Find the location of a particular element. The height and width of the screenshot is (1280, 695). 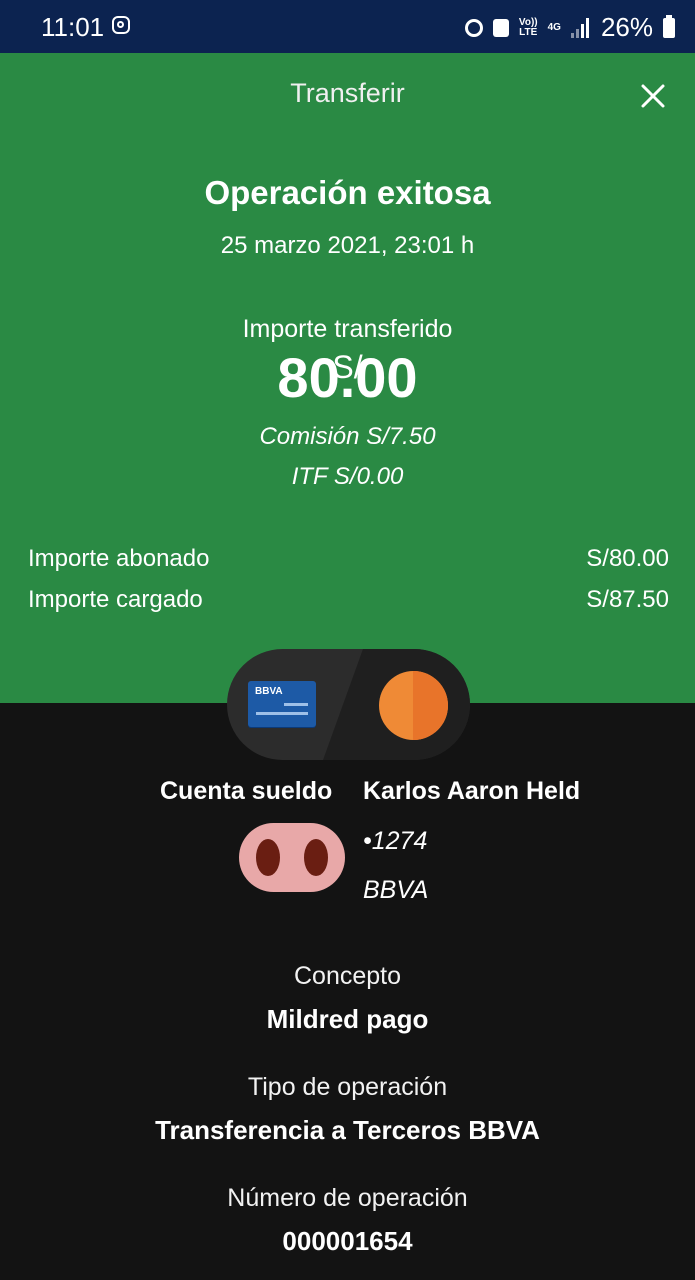

concept-label: Concepto is located at coordinates (347, 976).